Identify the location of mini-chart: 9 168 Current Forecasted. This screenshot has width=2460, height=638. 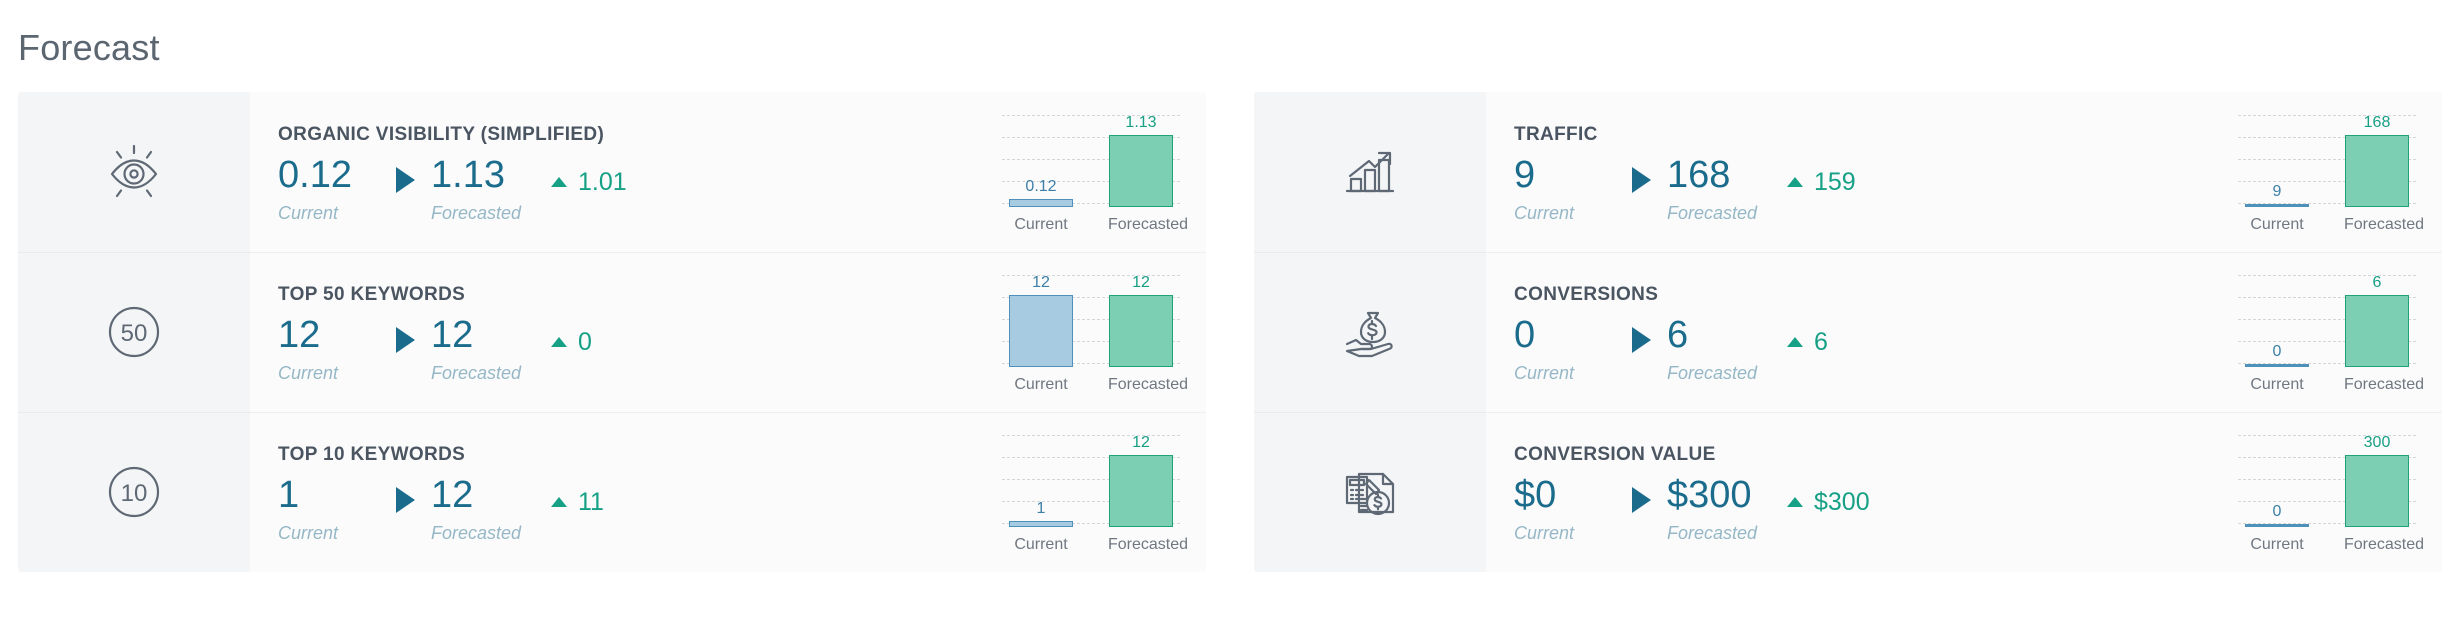
(2331, 171).